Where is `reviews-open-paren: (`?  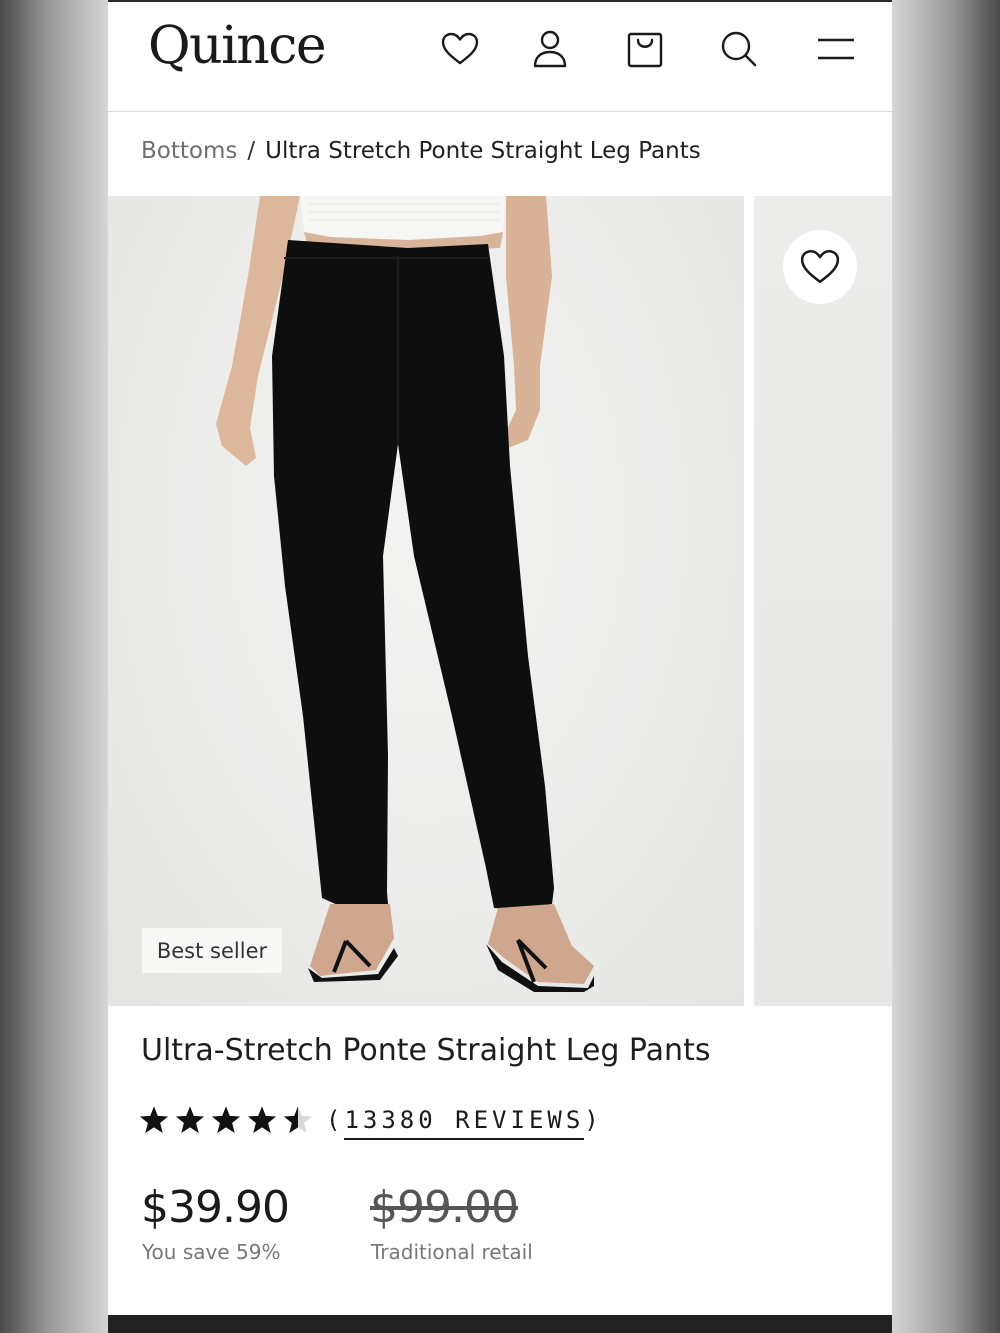
reviews-open-paren: ( is located at coordinates (335, 1120).